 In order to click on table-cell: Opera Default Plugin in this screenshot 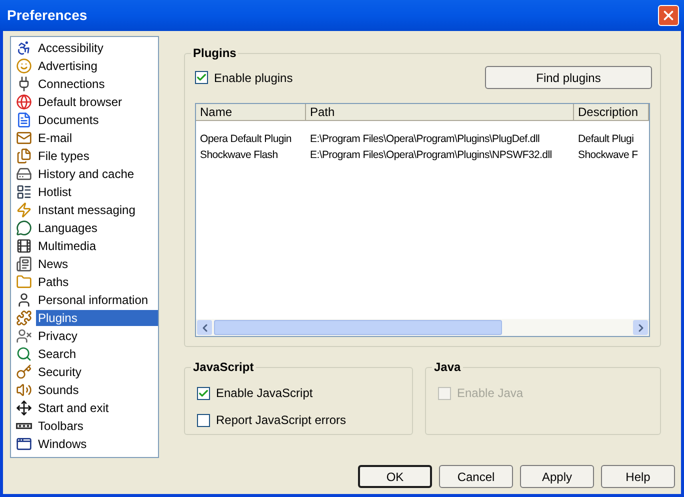, I will do `click(246, 139)`.